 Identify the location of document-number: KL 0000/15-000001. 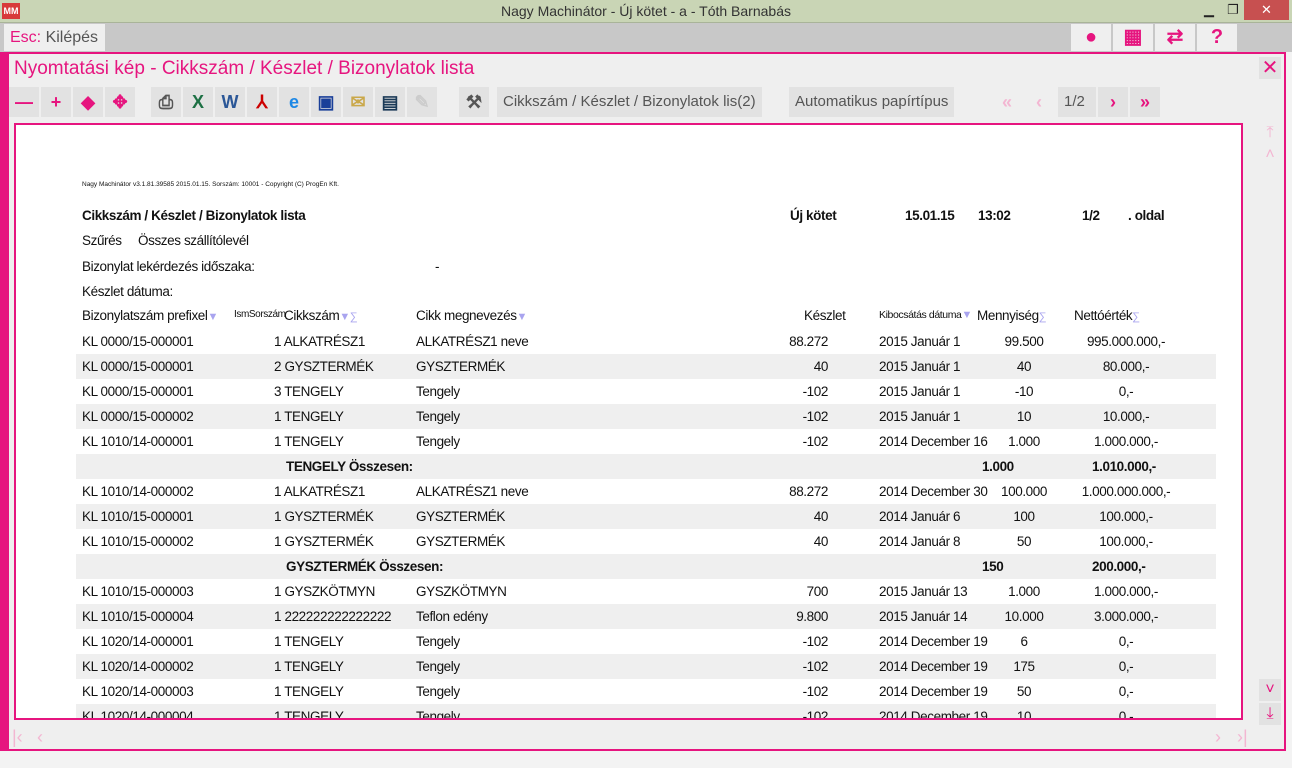
(138, 391).